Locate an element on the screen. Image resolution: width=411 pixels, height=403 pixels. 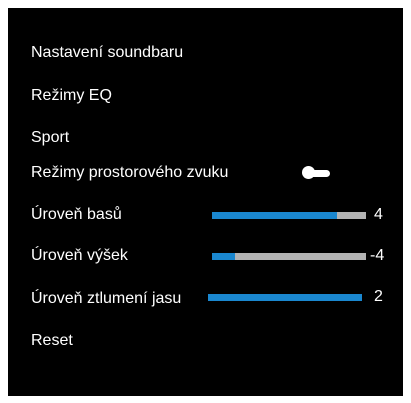
menu-item-label: Sport is located at coordinates (50, 137).